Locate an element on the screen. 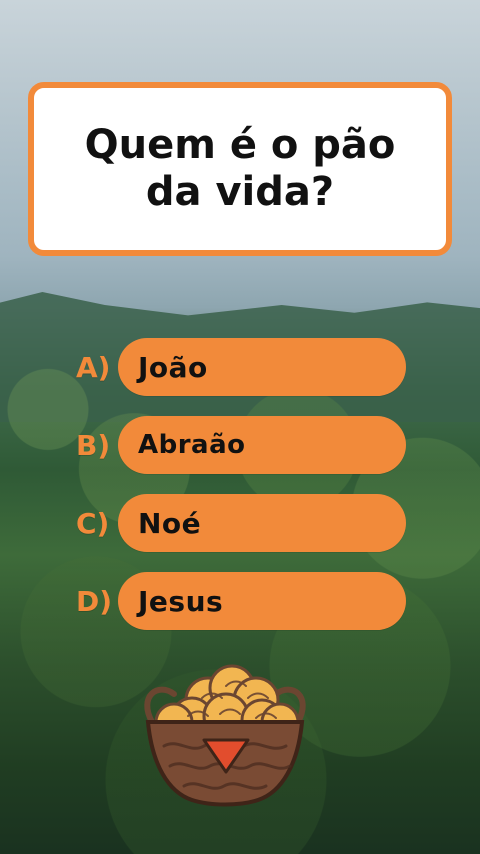 The width and height of the screenshot is (480, 854). answer-letter-c: C) is located at coordinates (93, 523).